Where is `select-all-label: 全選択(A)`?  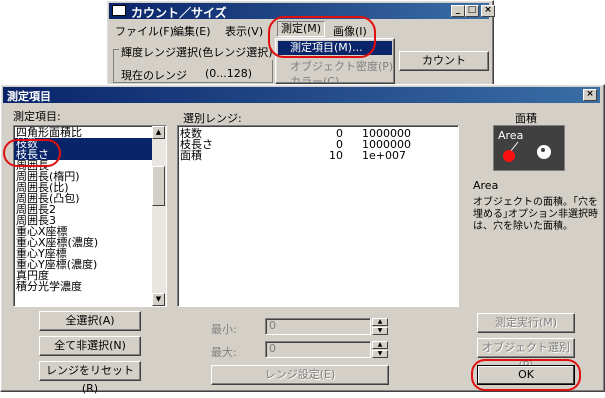
select-all-label: 全選択(A) is located at coordinates (90, 320).